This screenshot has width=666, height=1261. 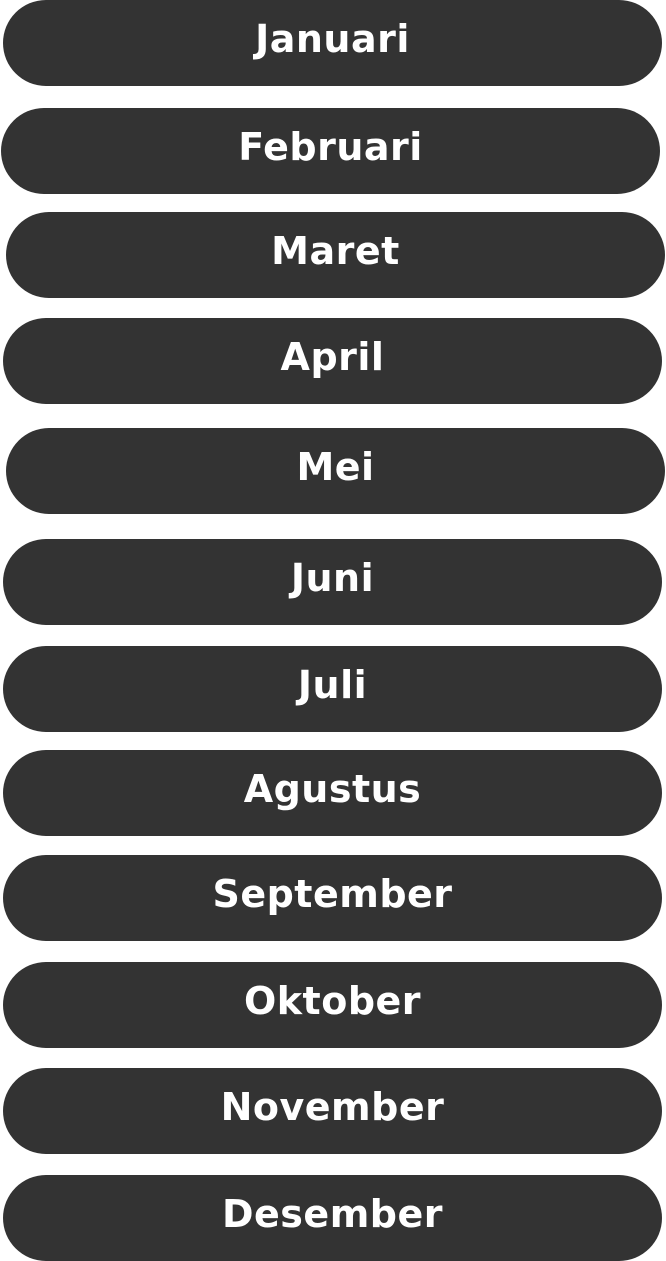 What do you see at coordinates (335, 251) in the screenshot?
I see `month-label: Maret` at bounding box center [335, 251].